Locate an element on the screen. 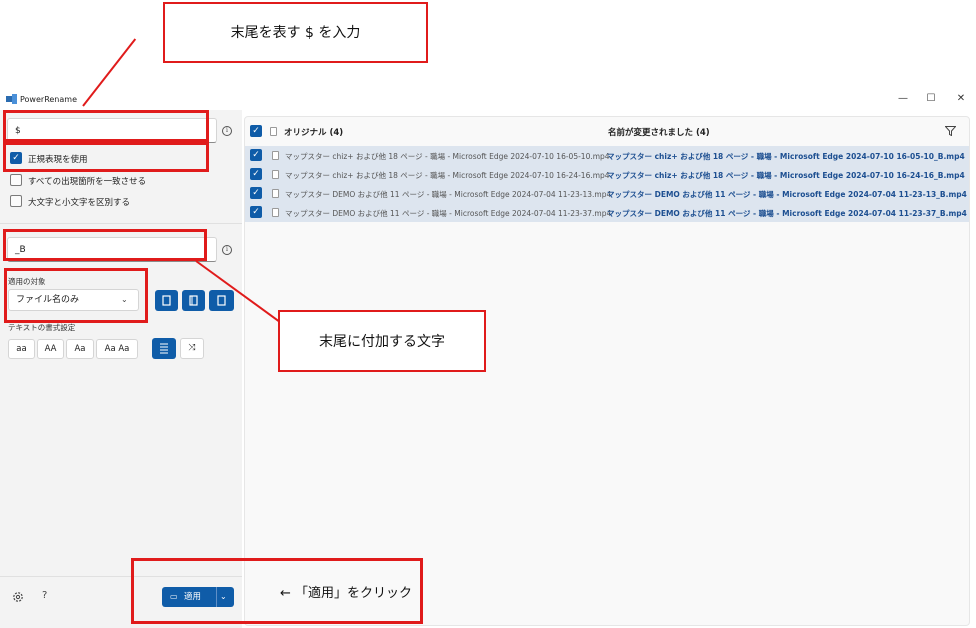  text-format-label: テキストの書式設定 is located at coordinates (42, 327).